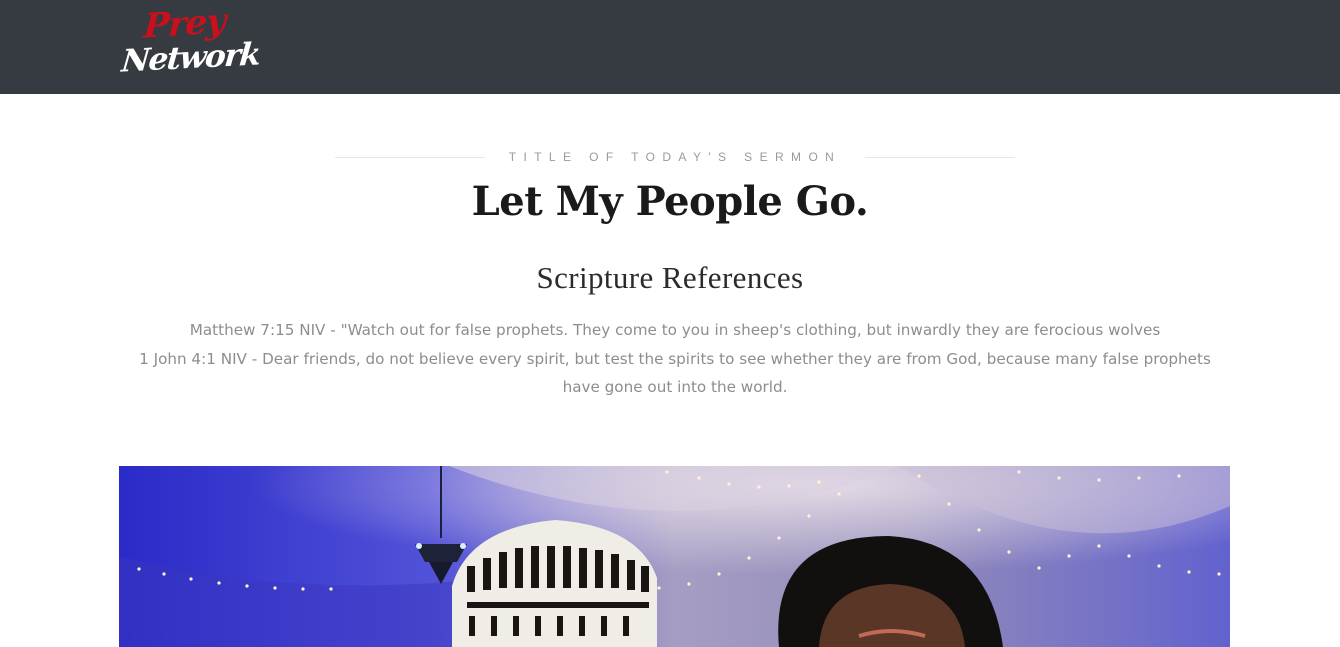  Describe the element at coordinates (191, 58) in the screenshot. I see `logo-text-network: Network` at that location.